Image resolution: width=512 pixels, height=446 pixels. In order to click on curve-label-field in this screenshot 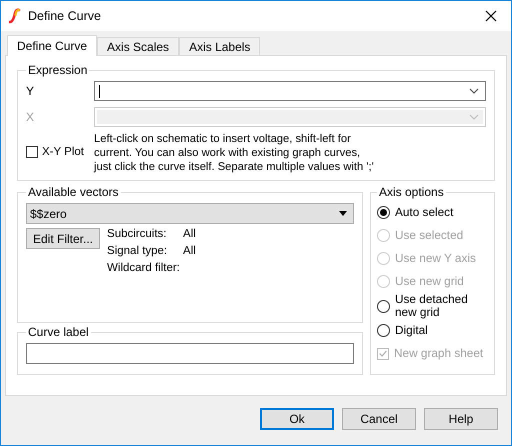, I will do `click(190, 353)`.